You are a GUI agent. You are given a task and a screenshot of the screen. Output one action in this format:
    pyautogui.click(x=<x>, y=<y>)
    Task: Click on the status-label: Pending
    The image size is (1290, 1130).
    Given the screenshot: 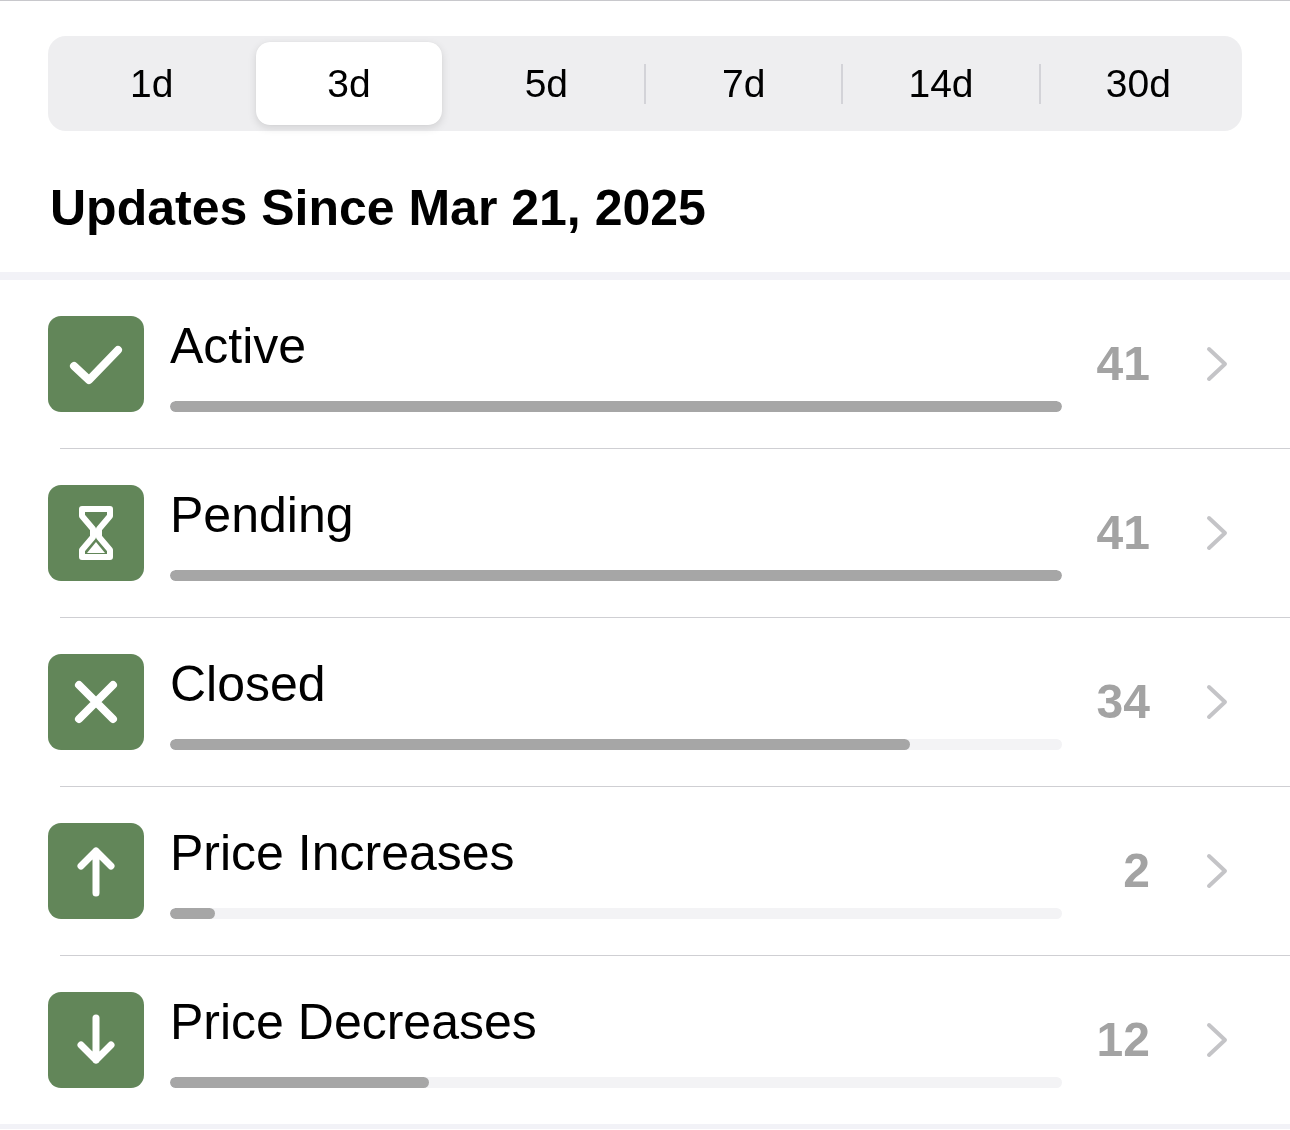 What is the action you would take?
    pyautogui.click(x=262, y=515)
    